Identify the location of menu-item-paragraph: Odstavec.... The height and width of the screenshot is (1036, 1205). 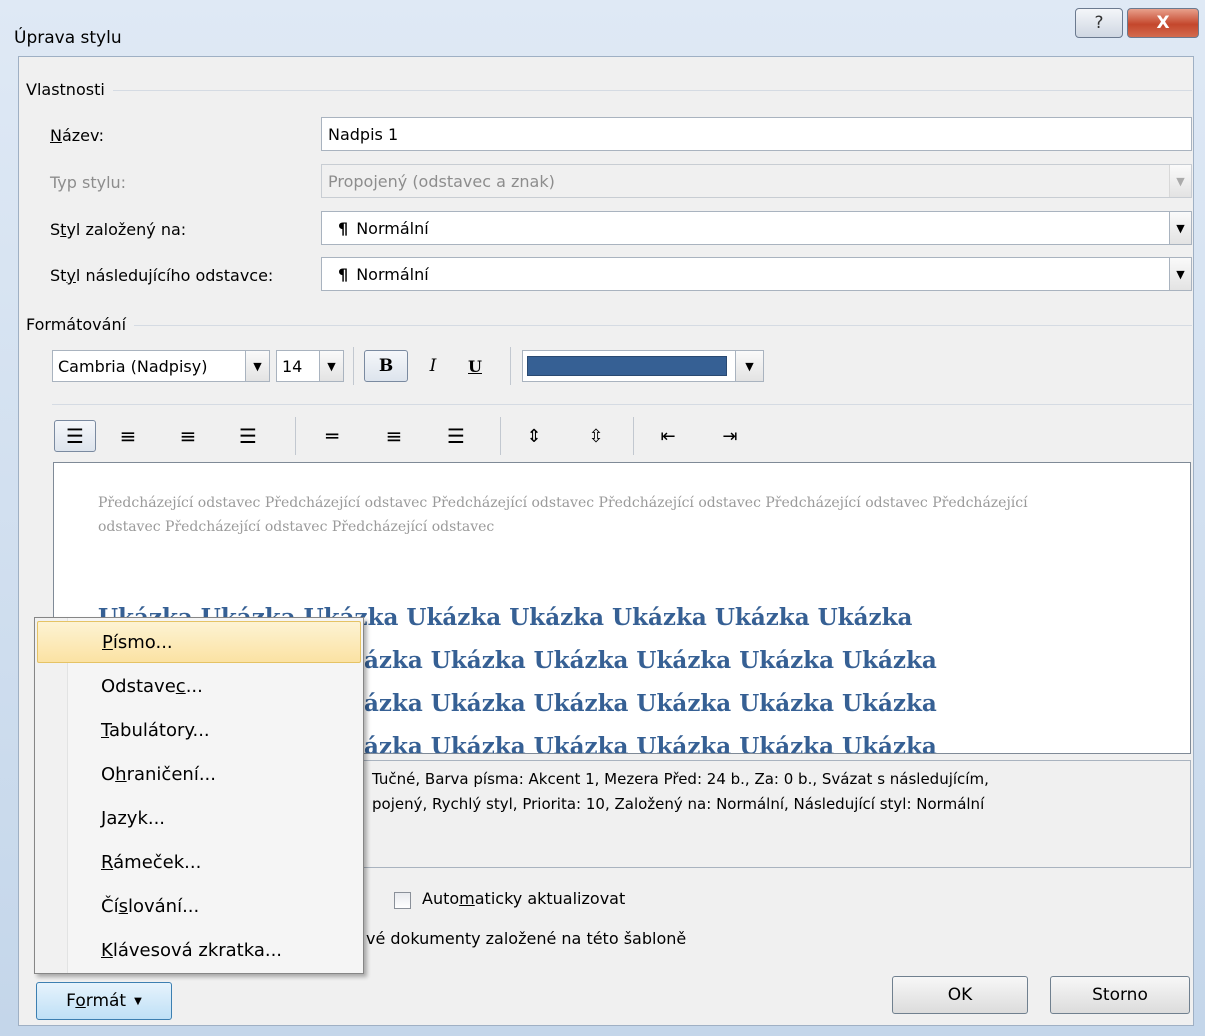
(199, 686).